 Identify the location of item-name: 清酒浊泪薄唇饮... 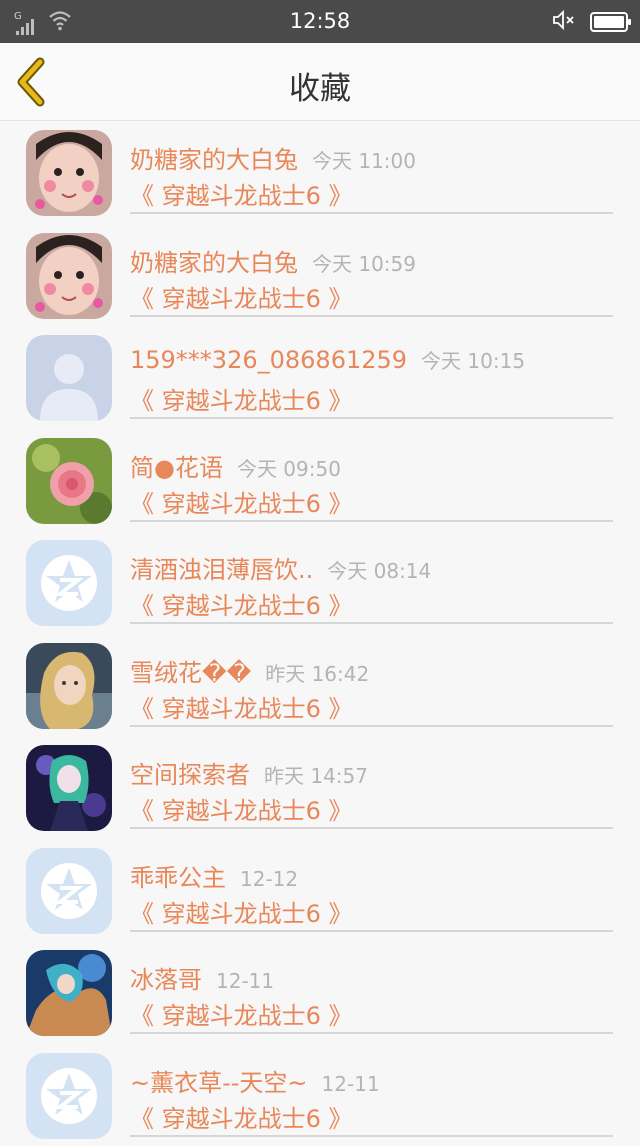
(221, 570).